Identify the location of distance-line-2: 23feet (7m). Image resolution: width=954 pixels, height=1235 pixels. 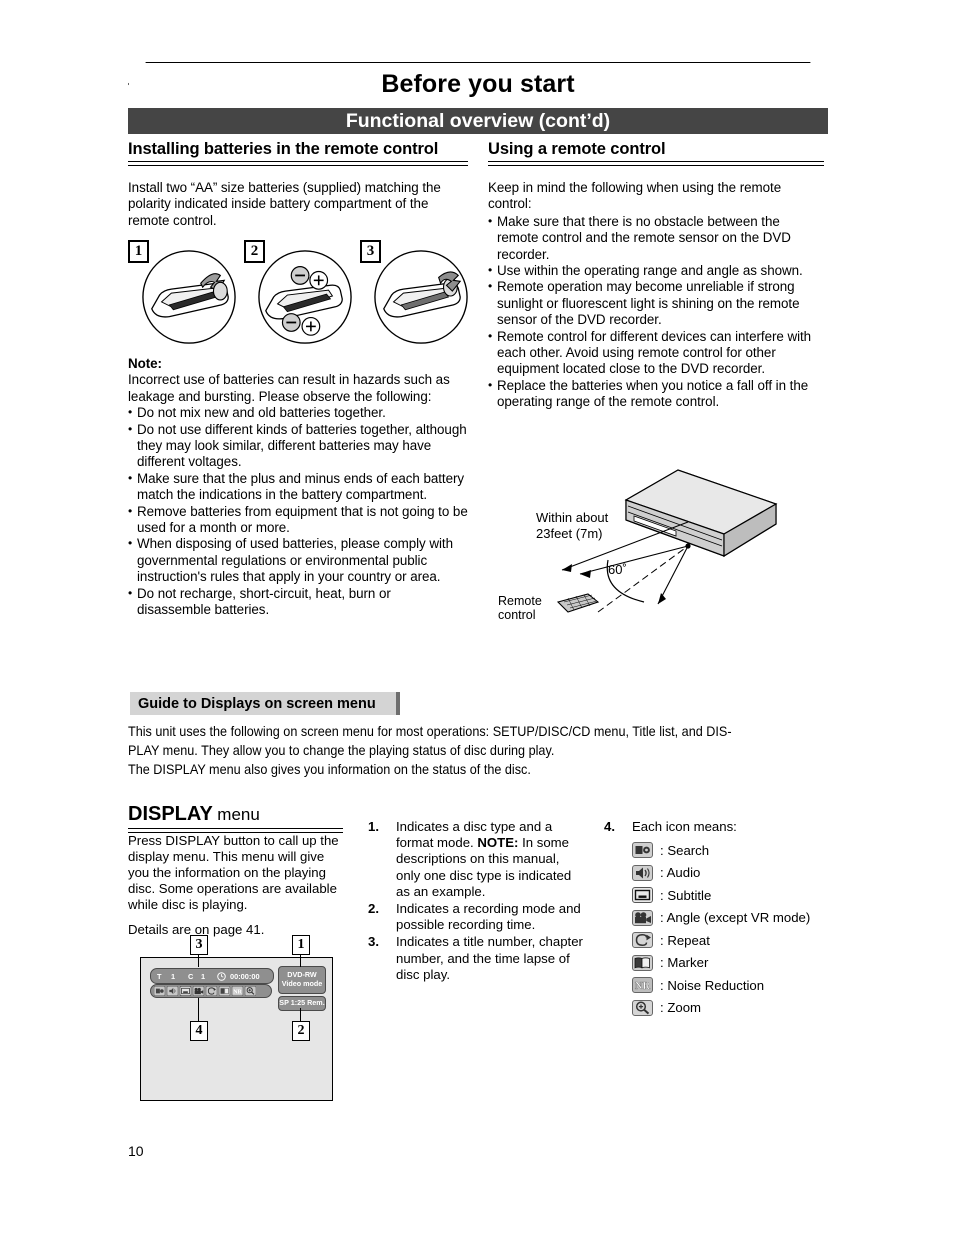
(569, 533).